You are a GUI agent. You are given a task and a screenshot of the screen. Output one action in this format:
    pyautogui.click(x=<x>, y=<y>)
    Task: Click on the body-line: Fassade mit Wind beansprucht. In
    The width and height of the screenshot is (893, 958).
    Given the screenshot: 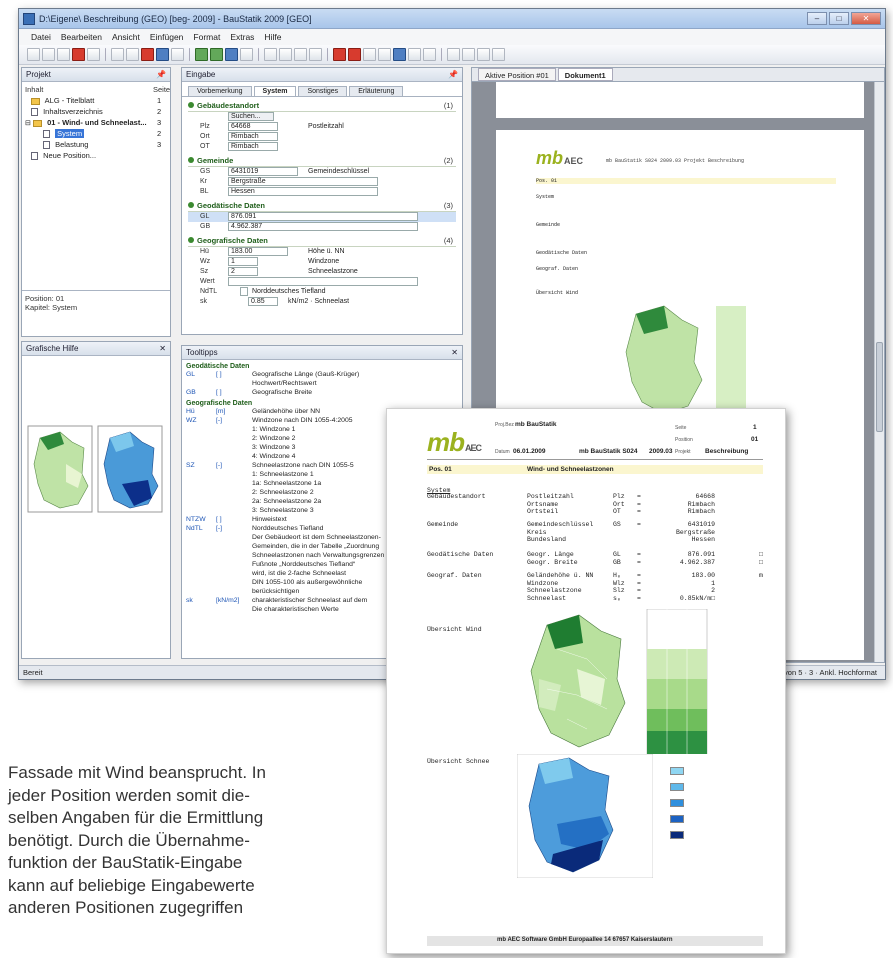 What is the action you would take?
    pyautogui.click(x=137, y=772)
    